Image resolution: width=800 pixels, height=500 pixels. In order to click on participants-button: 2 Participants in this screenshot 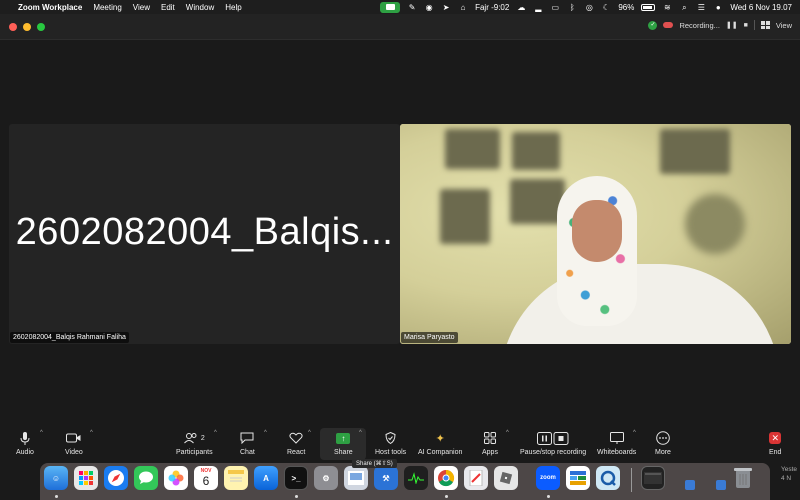, I will do `click(194, 443)`.